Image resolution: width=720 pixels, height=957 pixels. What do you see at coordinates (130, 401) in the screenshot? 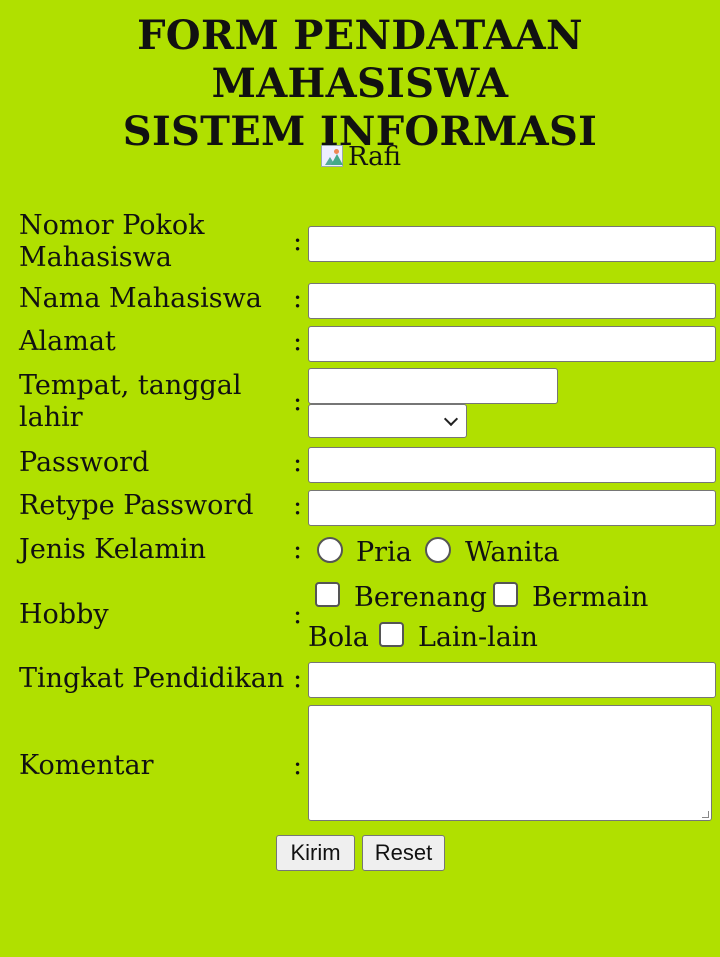
I see `ttl-label: Tempat, tanggal lahir` at bounding box center [130, 401].